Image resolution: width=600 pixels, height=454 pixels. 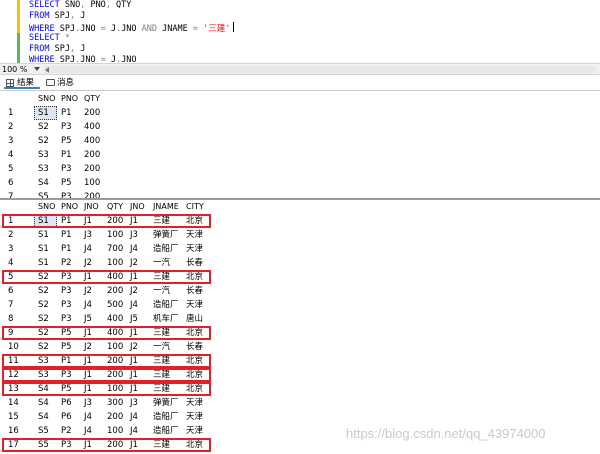 I want to click on table-row: 3 S1 P1 J4 700 J4 造船厂 天津, so click(x=300, y=249).